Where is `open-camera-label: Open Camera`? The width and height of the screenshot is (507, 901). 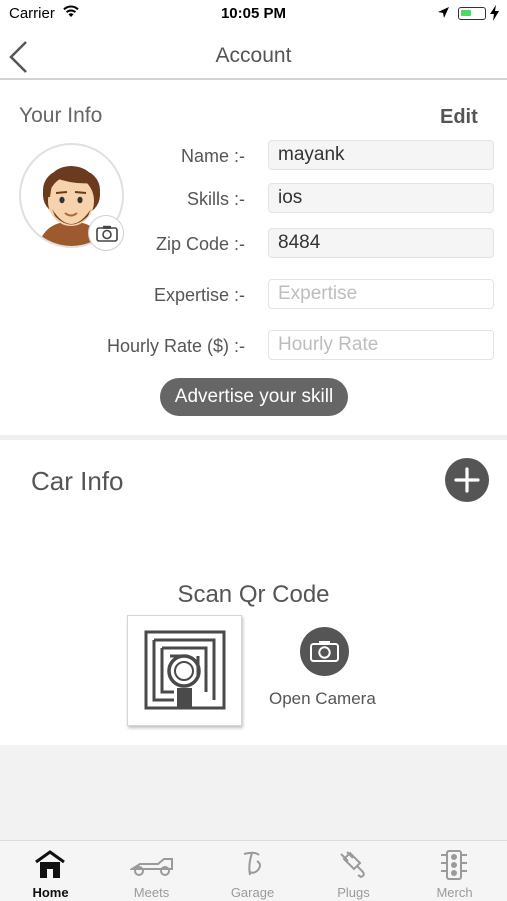
open-camera-label: Open Camera is located at coordinates (322, 699).